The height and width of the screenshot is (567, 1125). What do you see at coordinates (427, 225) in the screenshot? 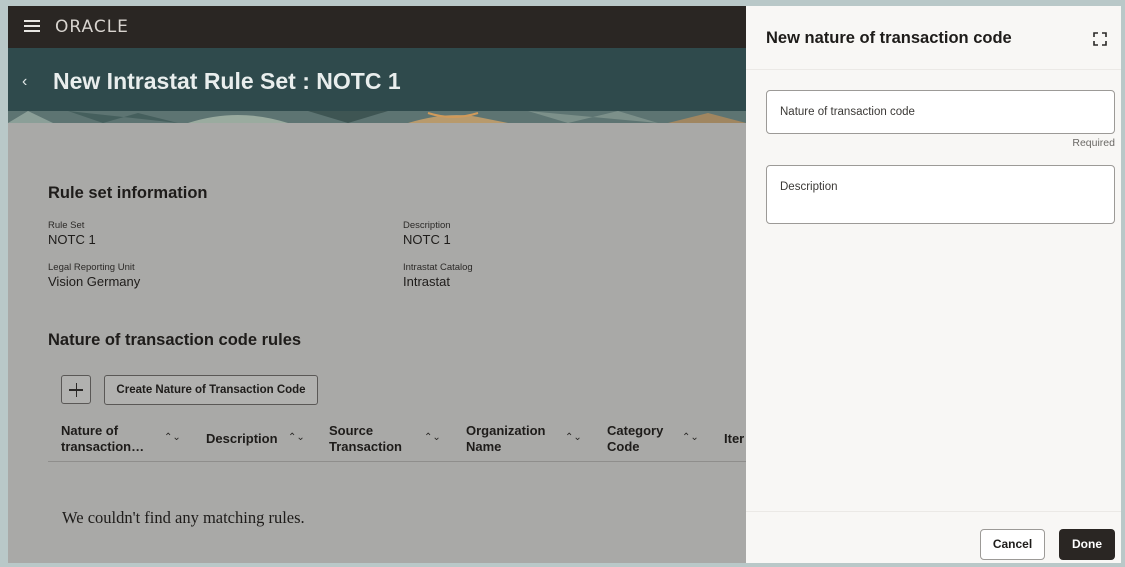
I see `description-label: Description` at bounding box center [427, 225].